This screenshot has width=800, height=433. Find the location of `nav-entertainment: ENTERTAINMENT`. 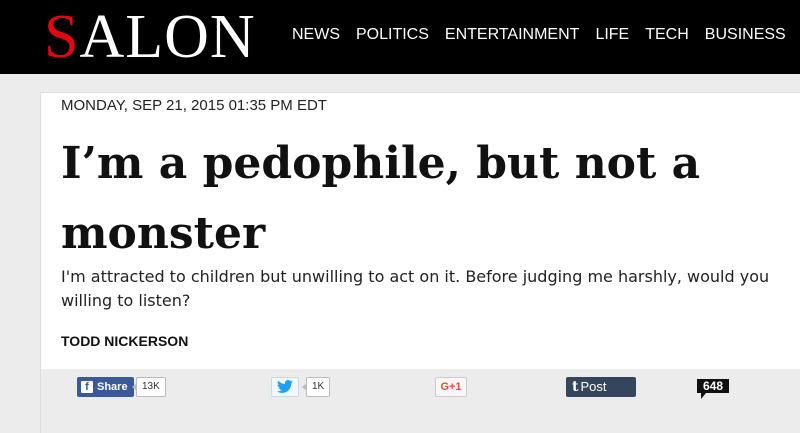

nav-entertainment: ENTERTAINMENT is located at coordinates (512, 34).